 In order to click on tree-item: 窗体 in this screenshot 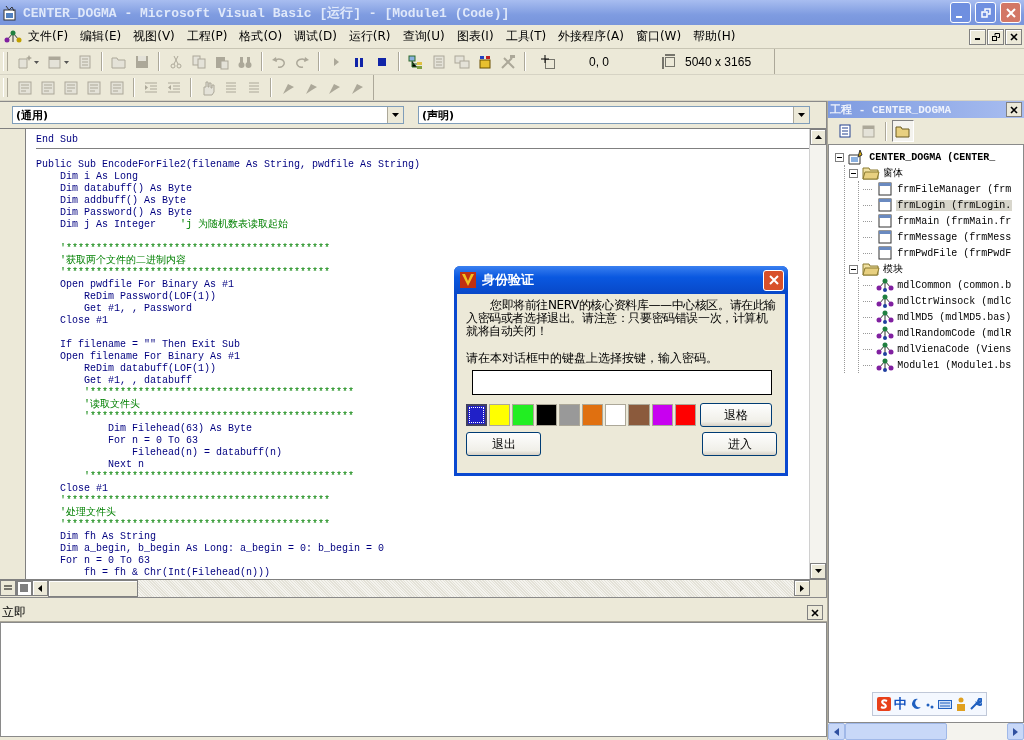, I will do `click(893, 173)`.